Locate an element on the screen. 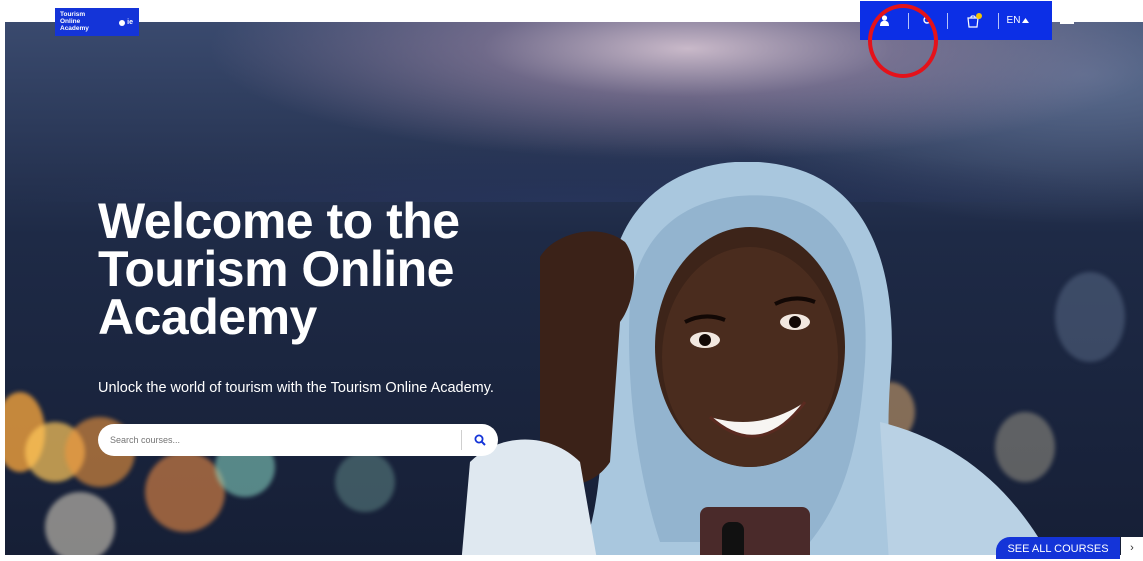  site-logo: Tourism Online Academy ie is located at coordinates (97, 22).